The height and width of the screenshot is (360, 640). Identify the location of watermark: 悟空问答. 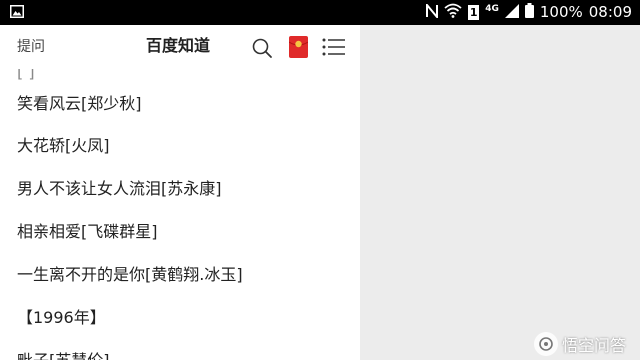
(579, 344).